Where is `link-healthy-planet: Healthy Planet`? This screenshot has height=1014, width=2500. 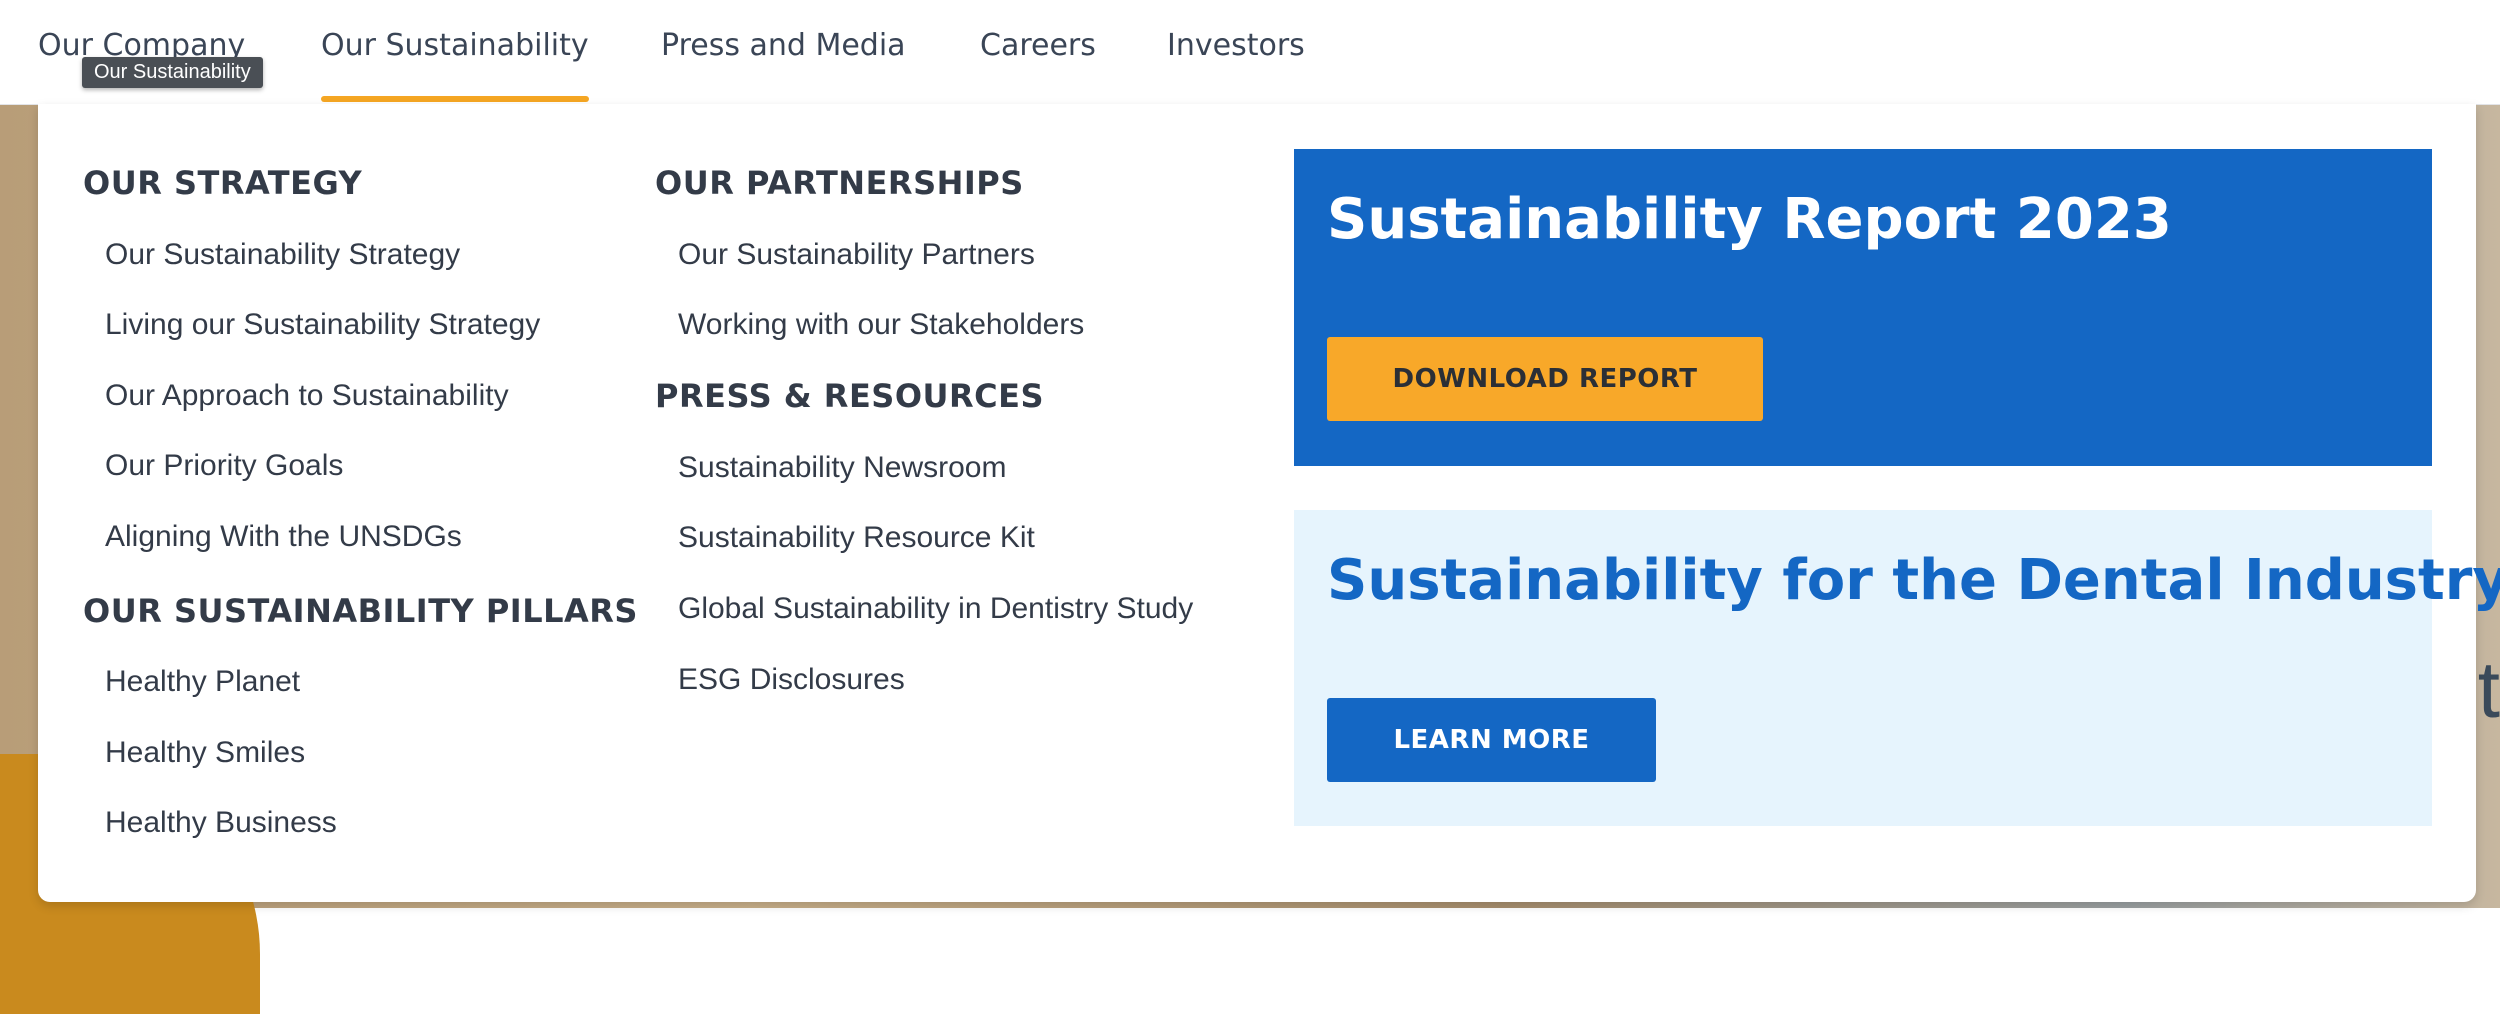 link-healthy-planet: Healthy Planet is located at coordinates (202, 682).